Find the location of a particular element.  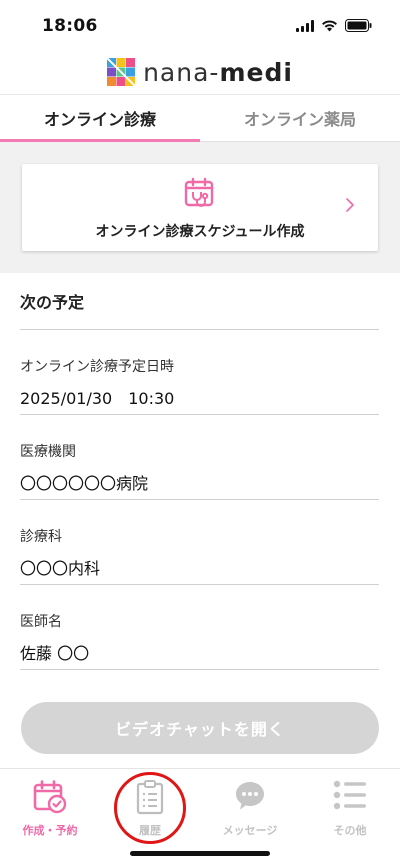

calendar-stethoscope-icon is located at coordinates (199, 192).